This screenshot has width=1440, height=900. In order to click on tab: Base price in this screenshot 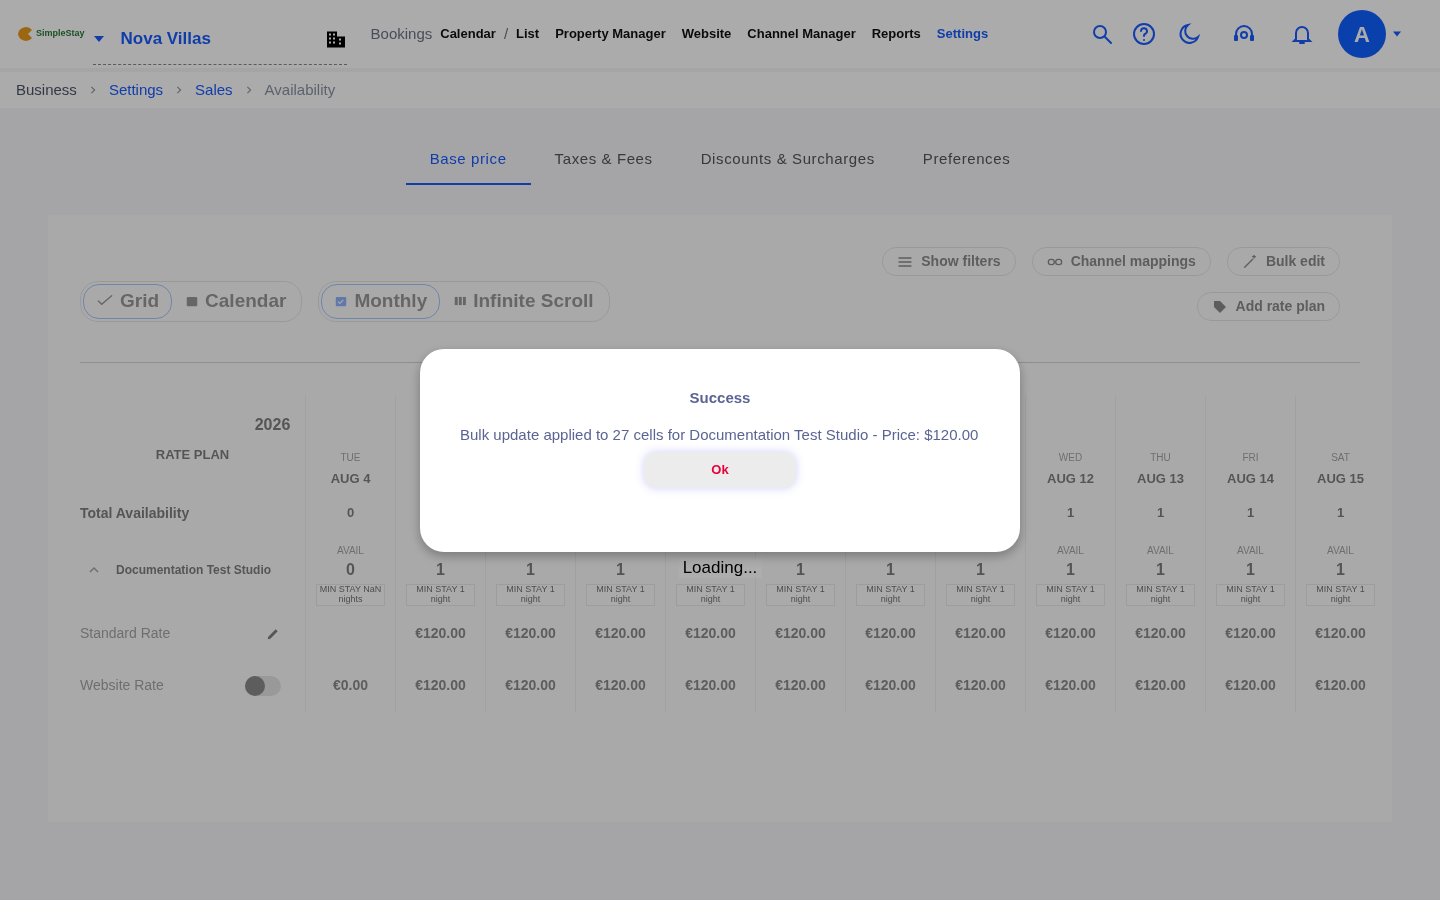, I will do `click(468, 161)`.